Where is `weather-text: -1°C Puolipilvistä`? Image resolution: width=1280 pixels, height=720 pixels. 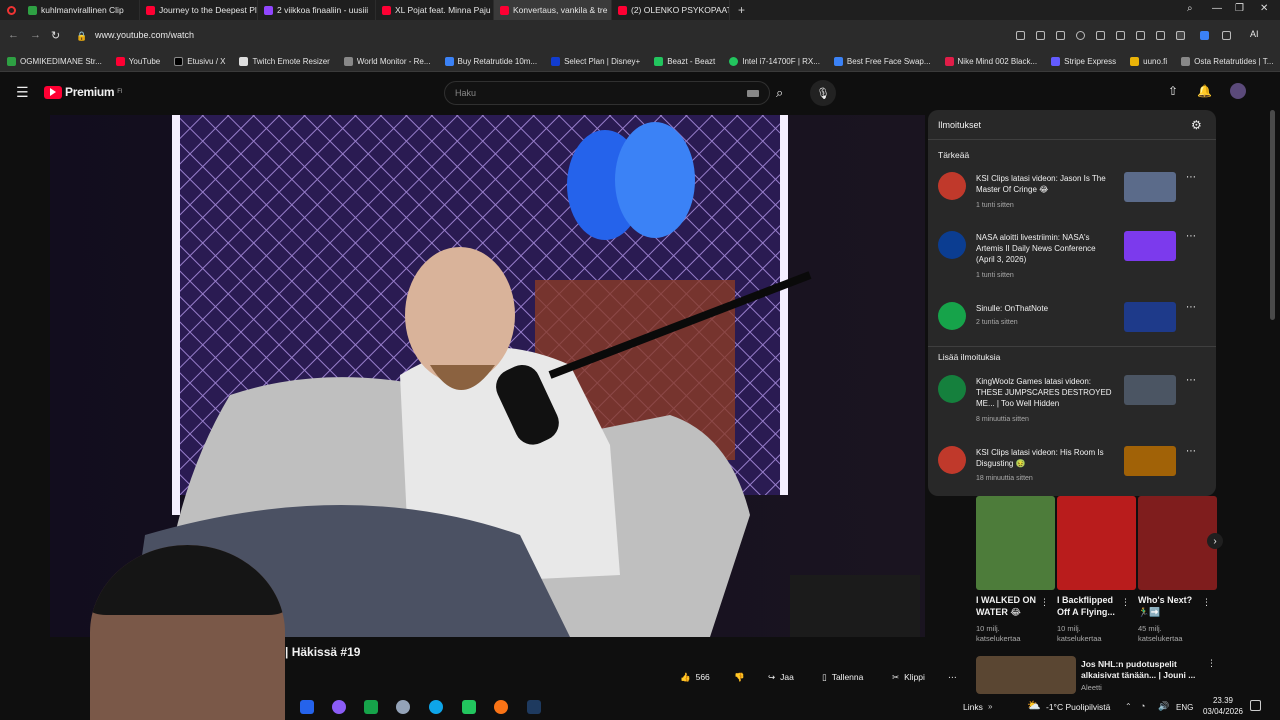 weather-text: -1°C Puolipilvistä is located at coordinates (1078, 707).